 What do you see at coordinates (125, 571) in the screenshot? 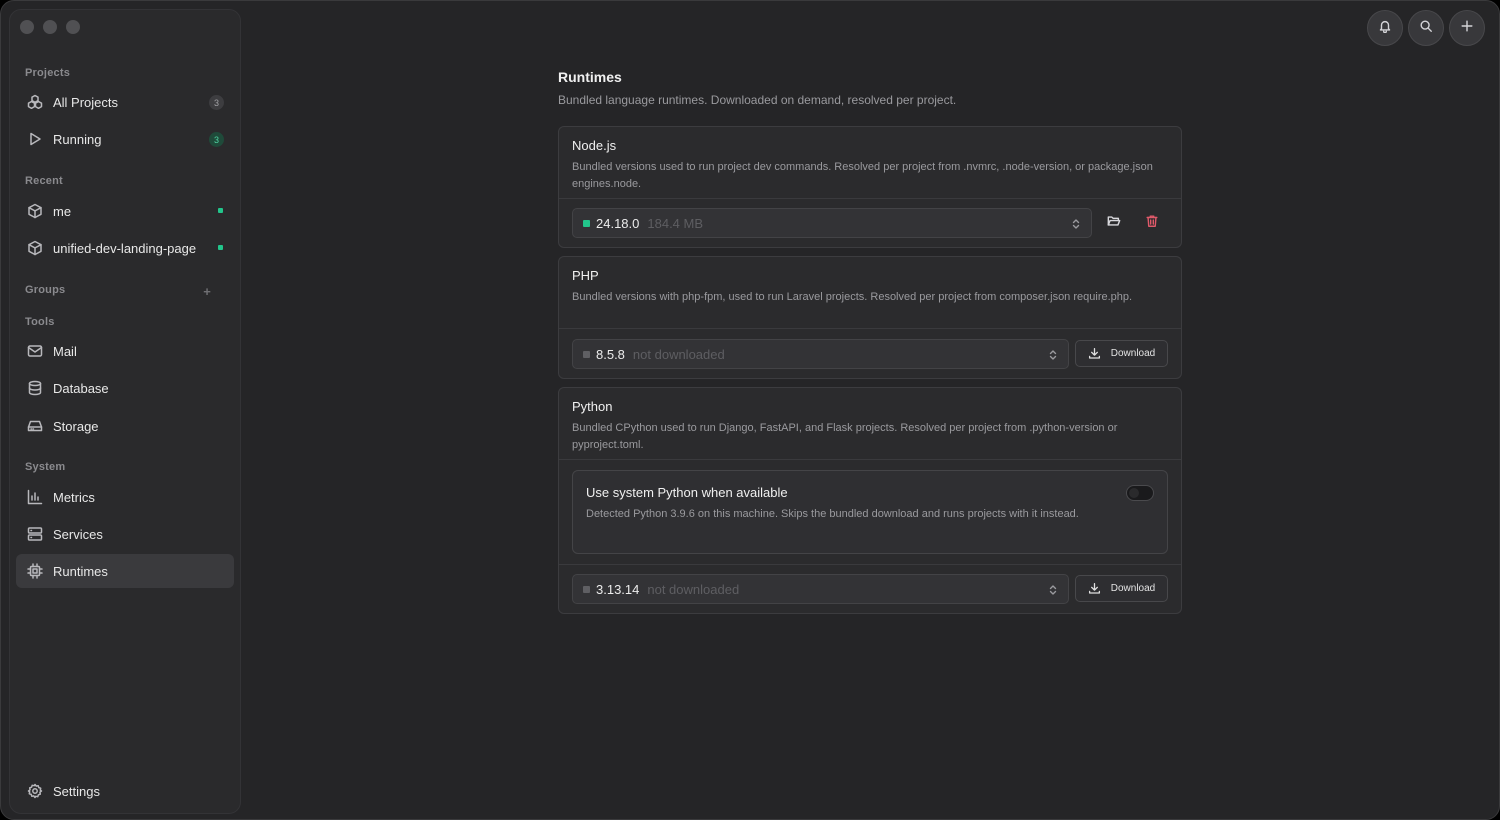
I see `sidebar-item-runtimes: Runtimes` at bounding box center [125, 571].